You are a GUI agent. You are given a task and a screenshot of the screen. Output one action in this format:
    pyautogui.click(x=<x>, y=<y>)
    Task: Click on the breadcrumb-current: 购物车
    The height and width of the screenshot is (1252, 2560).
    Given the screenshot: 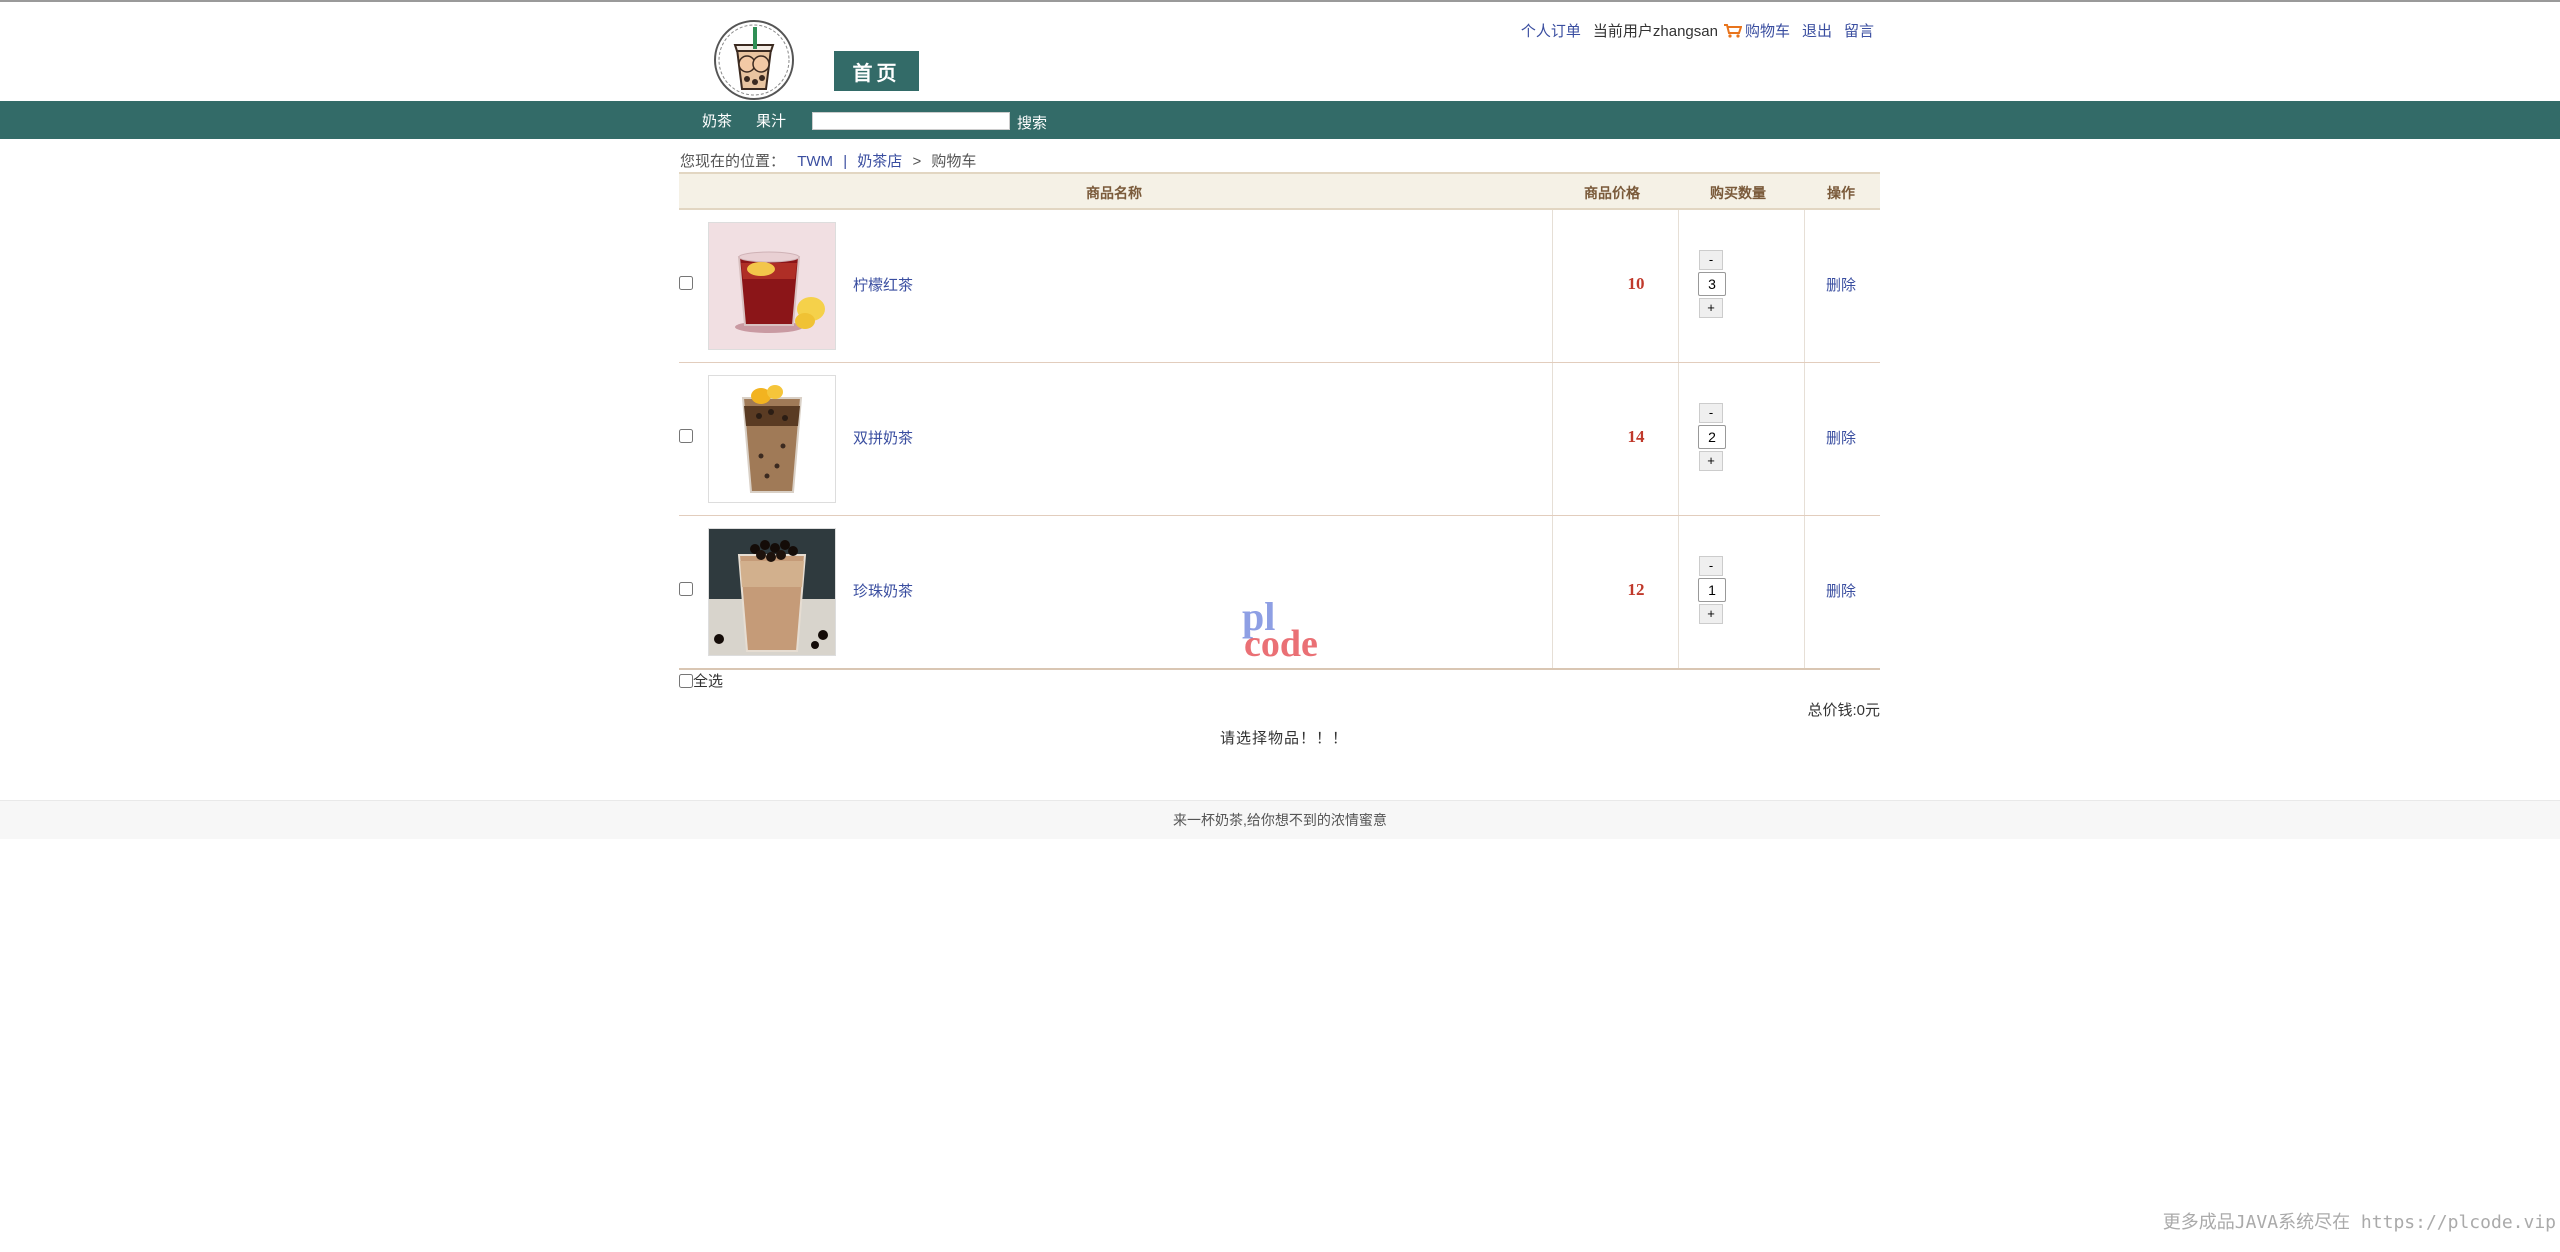 What is the action you would take?
    pyautogui.click(x=954, y=161)
    